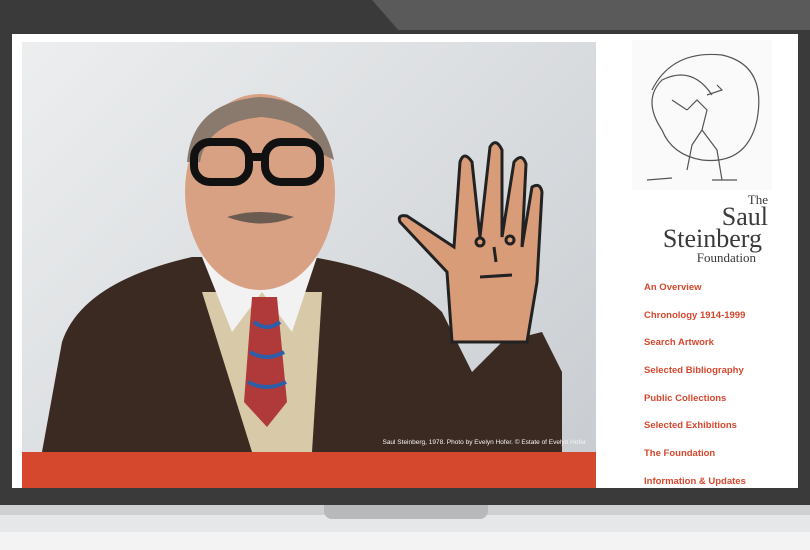 The height and width of the screenshot is (550, 810). Describe the element at coordinates (405, 541) in the screenshot. I see `laptop-base-bottom` at that location.